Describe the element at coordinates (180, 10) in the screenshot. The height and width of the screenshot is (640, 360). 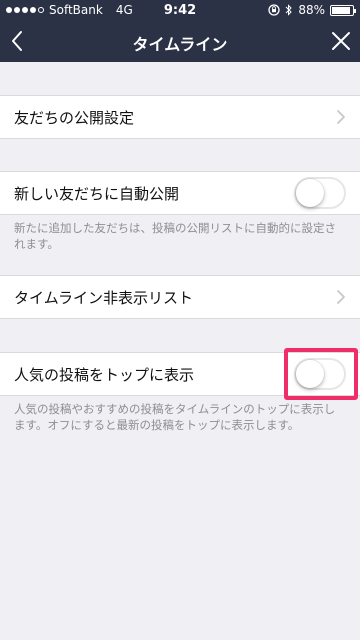
I see `status-bar: SoftBank 4G 9:42 88%` at that location.